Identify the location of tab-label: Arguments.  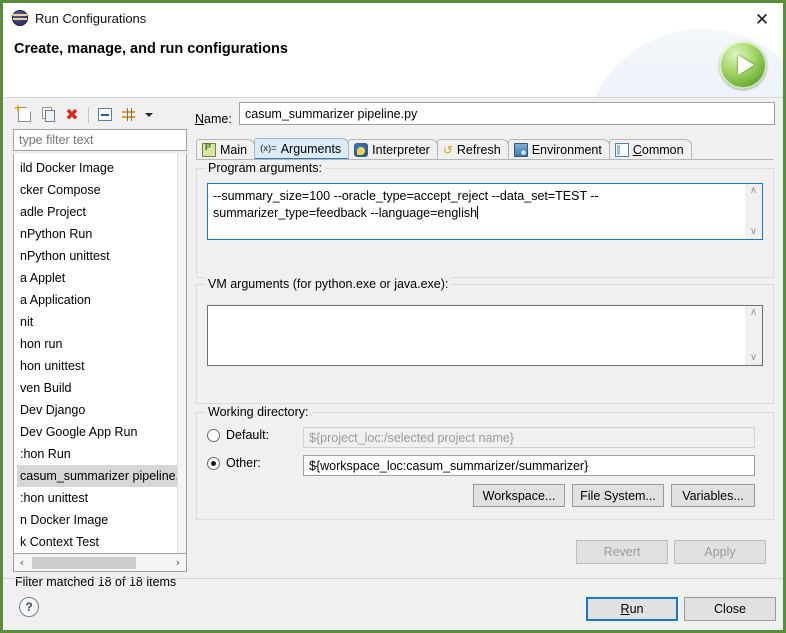
(311, 148).